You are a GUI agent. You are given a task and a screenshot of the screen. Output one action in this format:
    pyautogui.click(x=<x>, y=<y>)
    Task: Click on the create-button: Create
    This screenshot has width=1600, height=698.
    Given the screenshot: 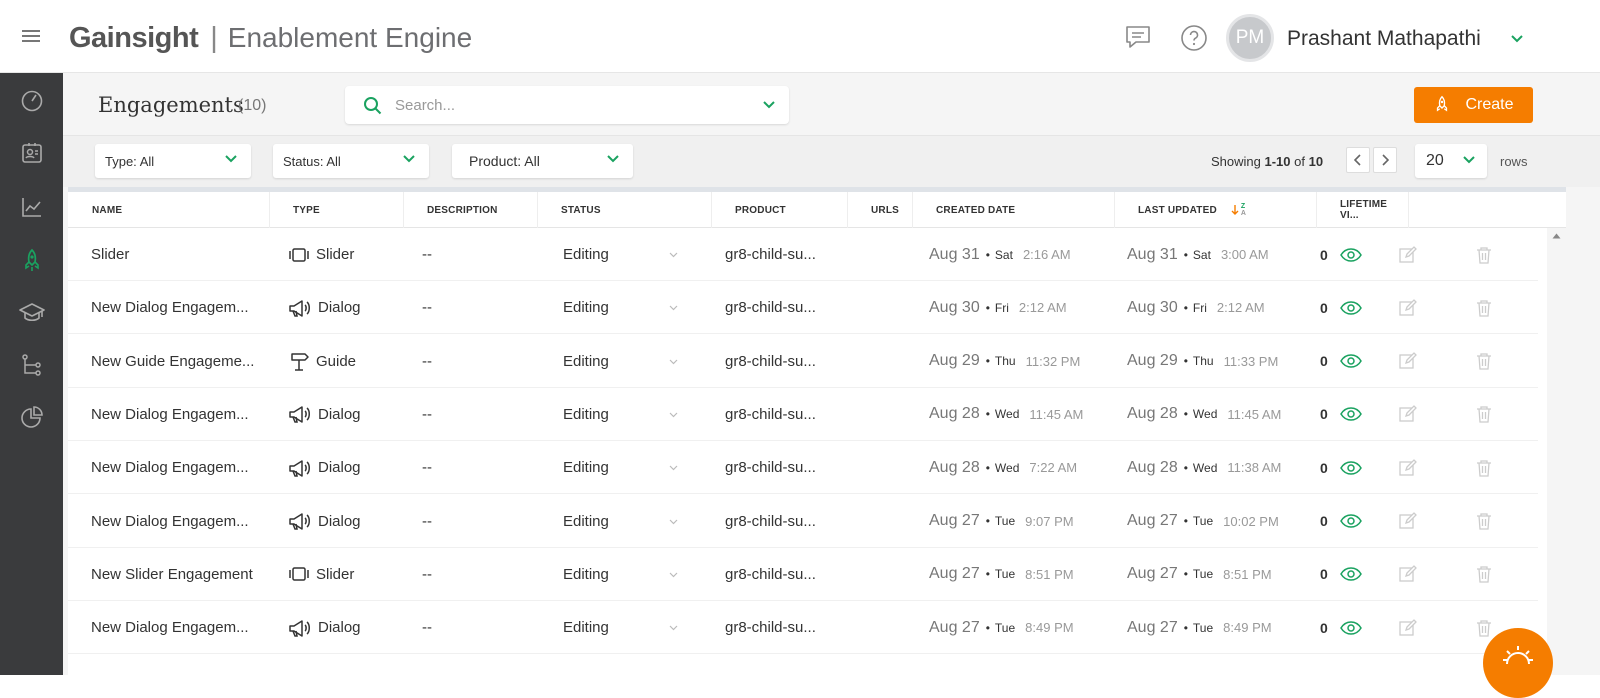 What is the action you would take?
    pyautogui.click(x=1473, y=105)
    